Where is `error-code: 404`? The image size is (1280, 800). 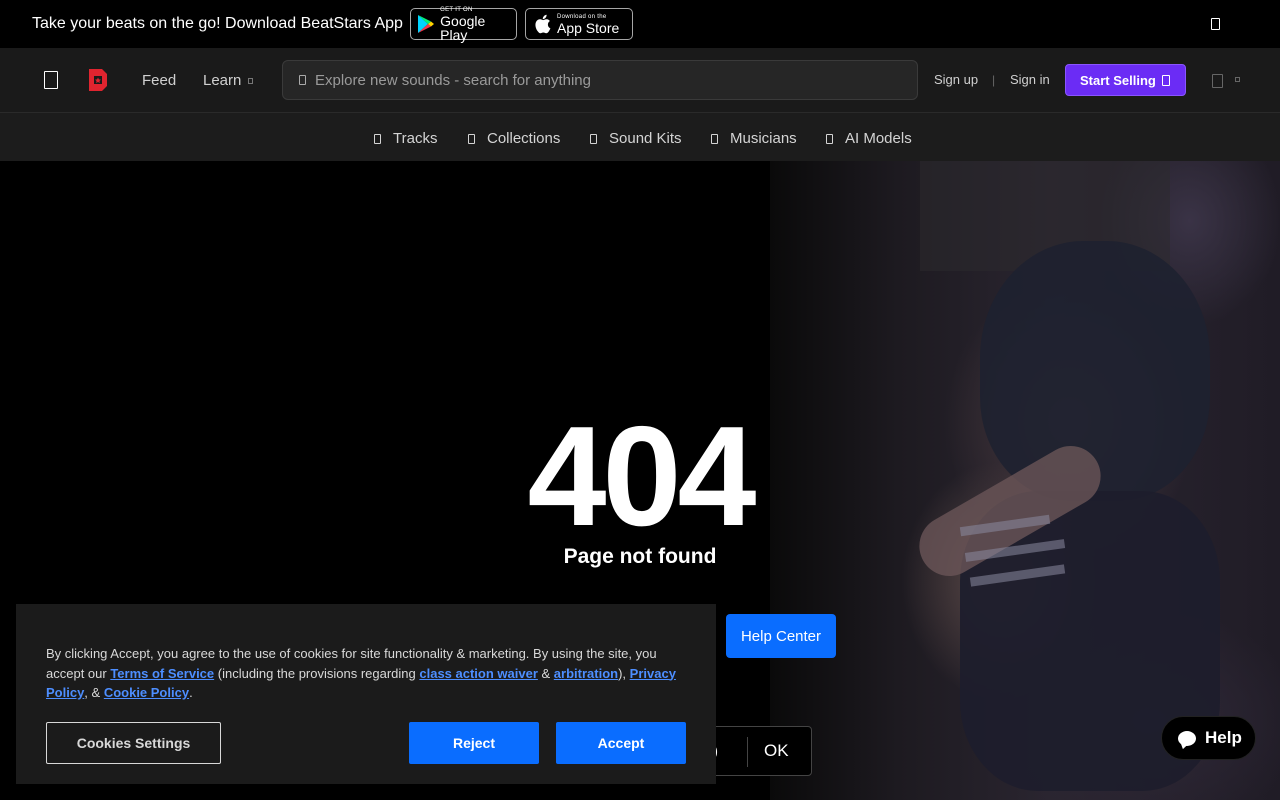
error-code: 404 is located at coordinates (642, 476).